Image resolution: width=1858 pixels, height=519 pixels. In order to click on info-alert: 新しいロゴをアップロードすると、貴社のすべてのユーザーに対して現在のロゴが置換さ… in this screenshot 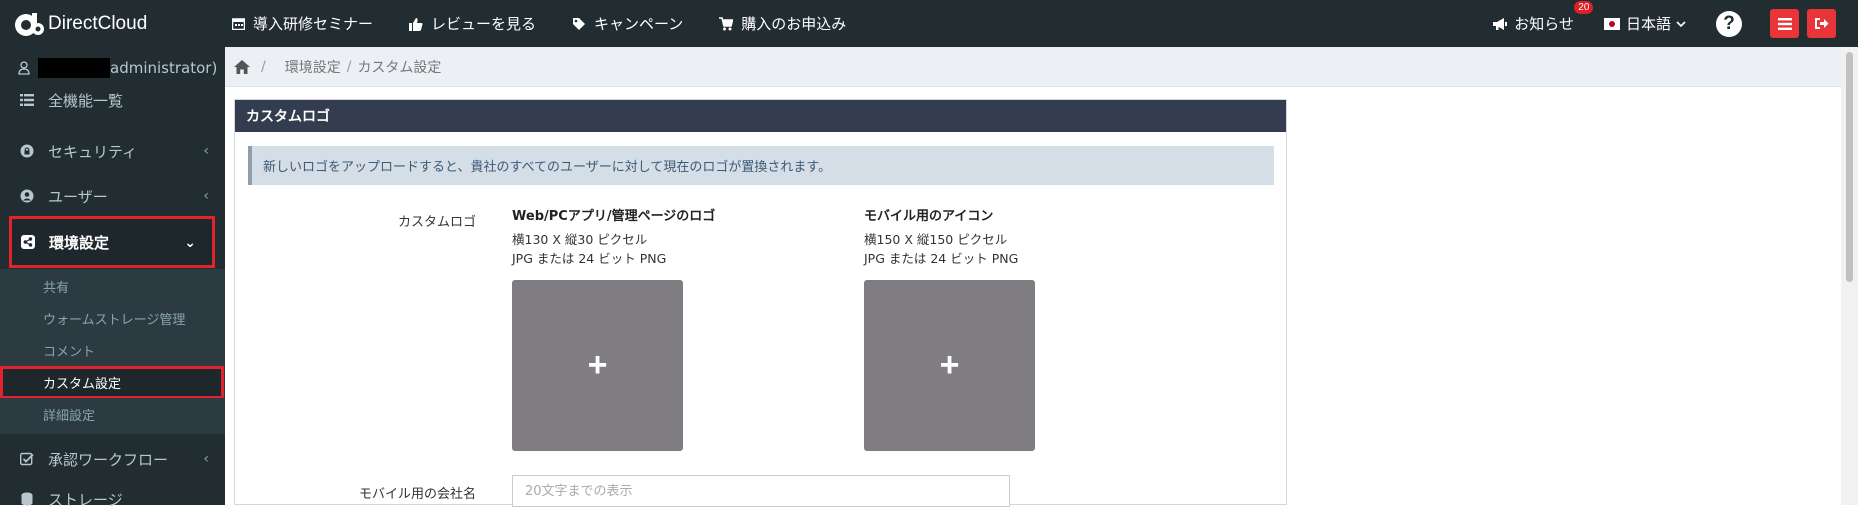, I will do `click(761, 165)`.